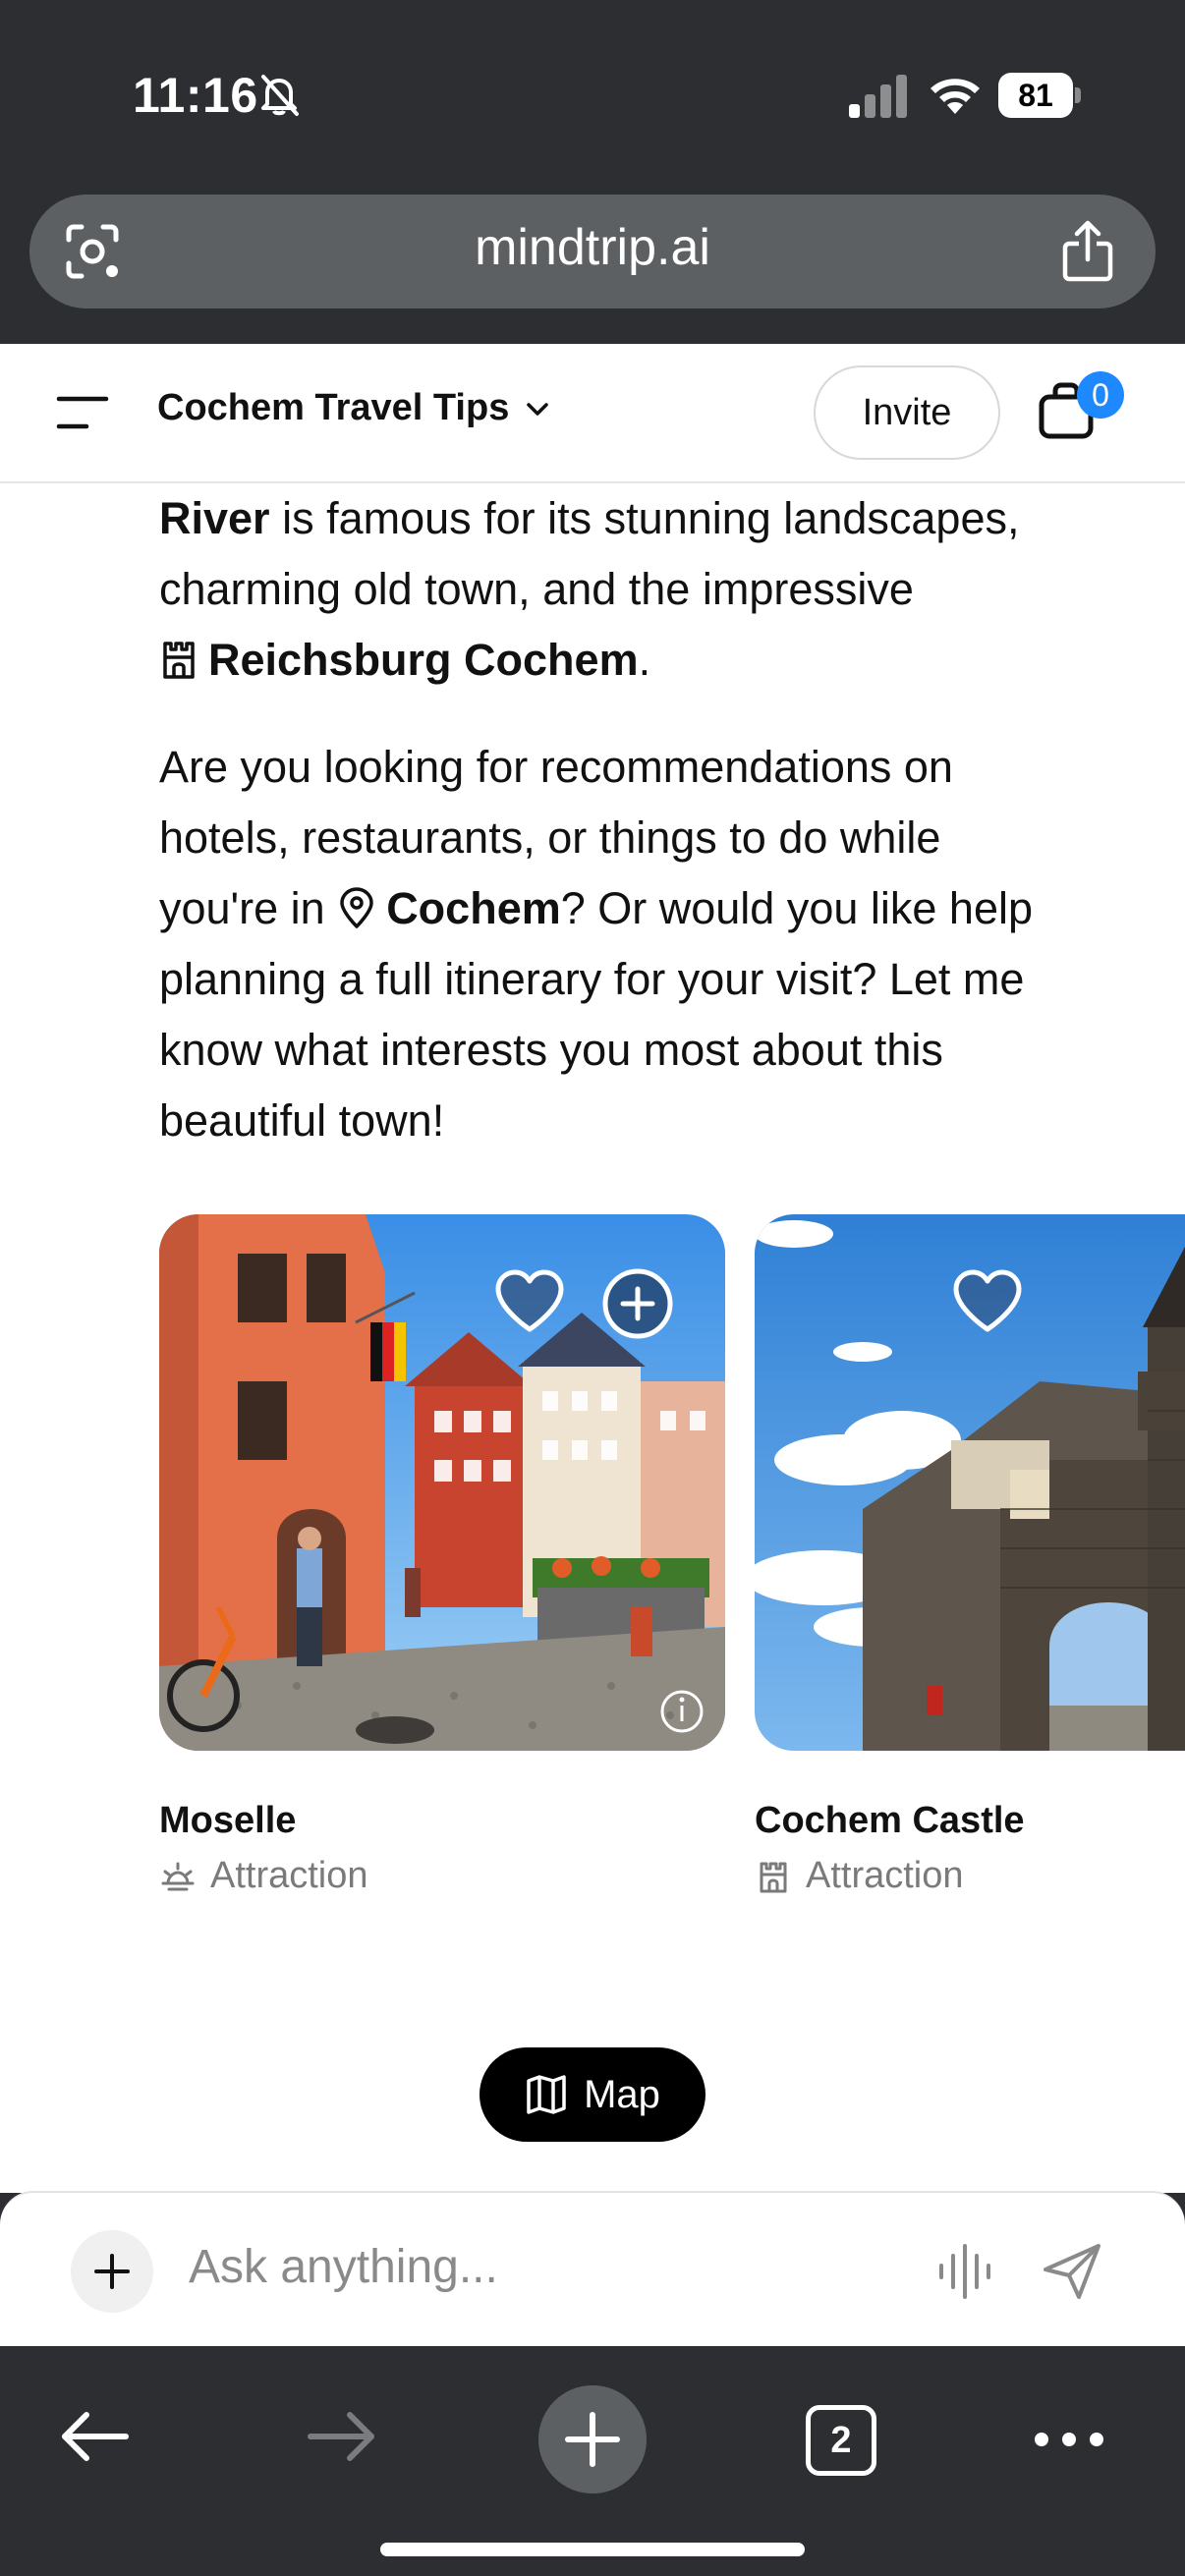  What do you see at coordinates (592, 2439) in the screenshot?
I see `new-tab-button` at bounding box center [592, 2439].